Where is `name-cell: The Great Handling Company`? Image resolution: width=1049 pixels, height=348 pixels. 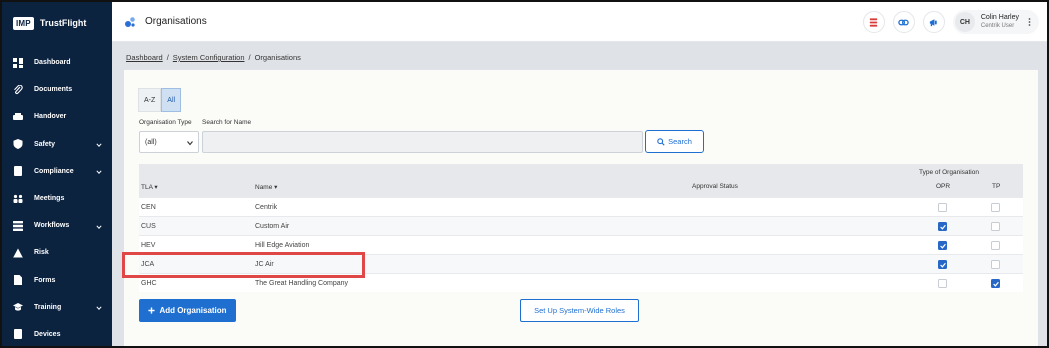 name-cell: The Great Handling Company is located at coordinates (301, 283).